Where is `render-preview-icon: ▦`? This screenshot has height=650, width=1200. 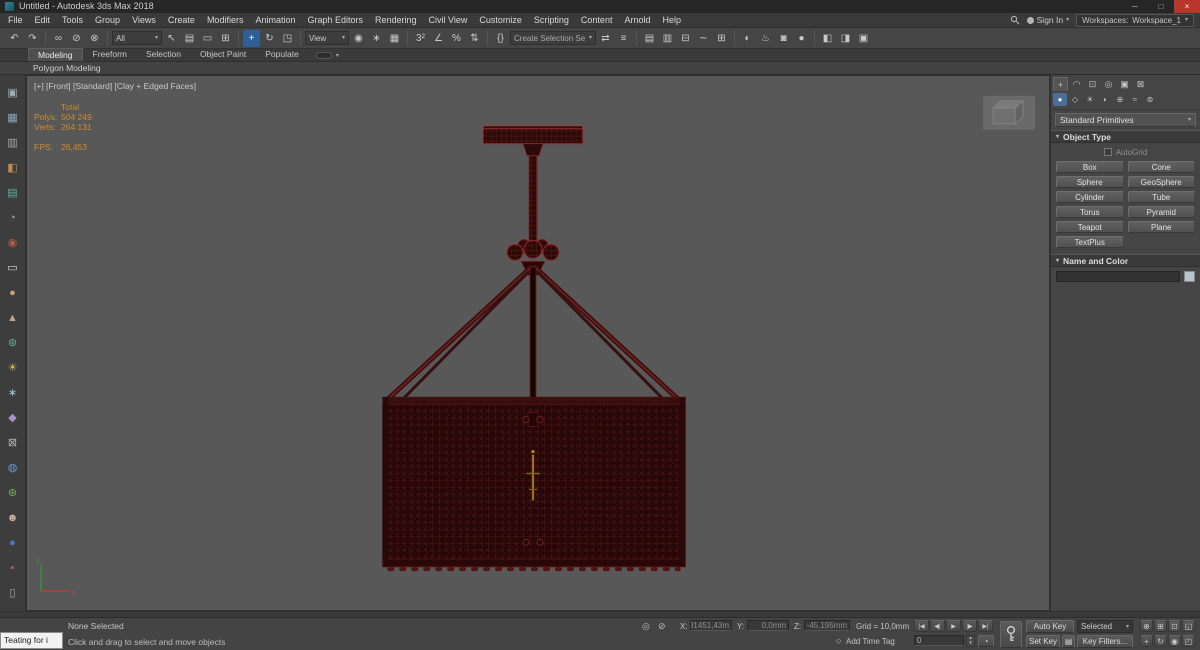 render-preview-icon: ▦ is located at coordinates (13, 117).